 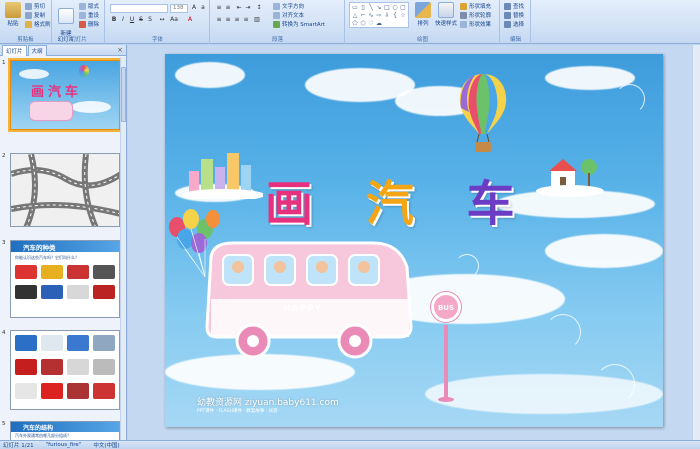 What do you see at coordinates (194, 8) in the screenshot?
I see `grow-font-icon: A` at bounding box center [194, 8].